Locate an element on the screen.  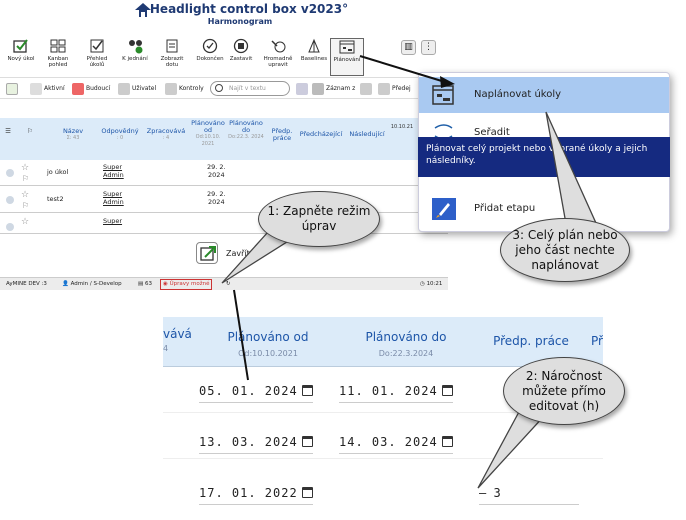
star-filter-icon is located at coordinates (12, 88).